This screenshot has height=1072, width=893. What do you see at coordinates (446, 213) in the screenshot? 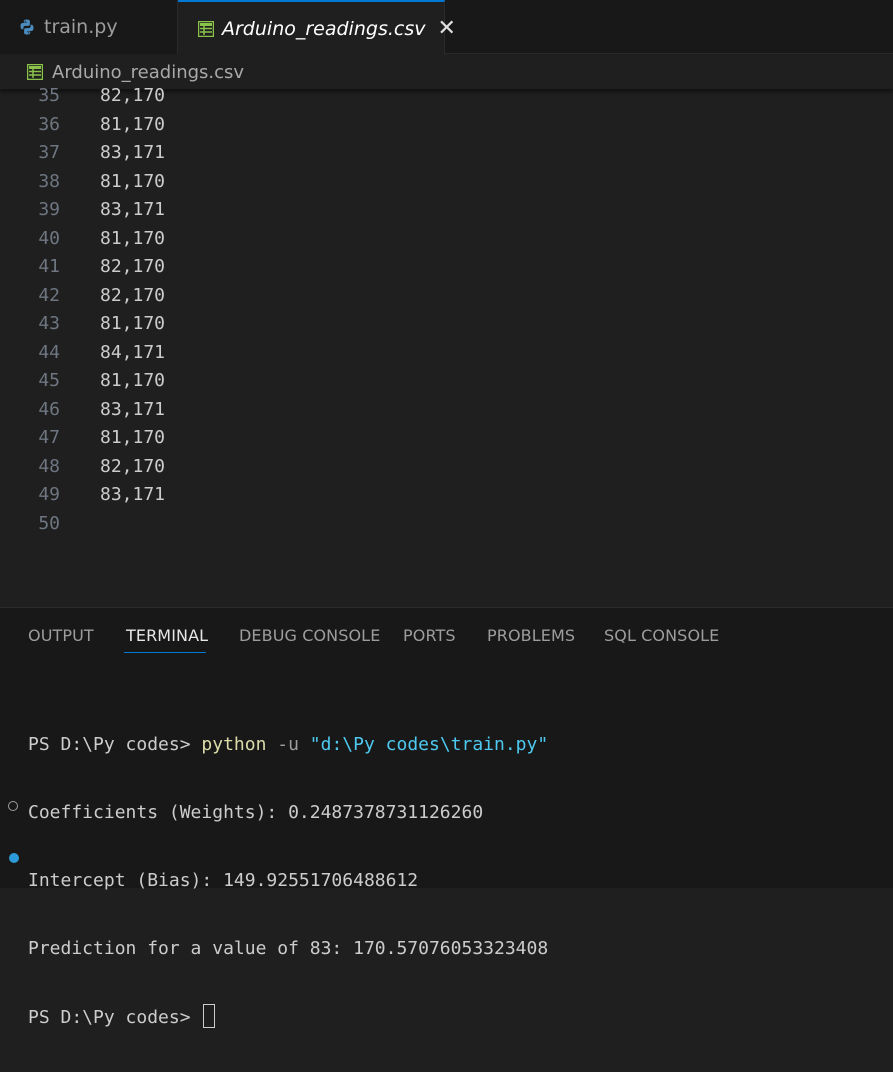
I see `code-line: 39 83,171` at bounding box center [446, 213].